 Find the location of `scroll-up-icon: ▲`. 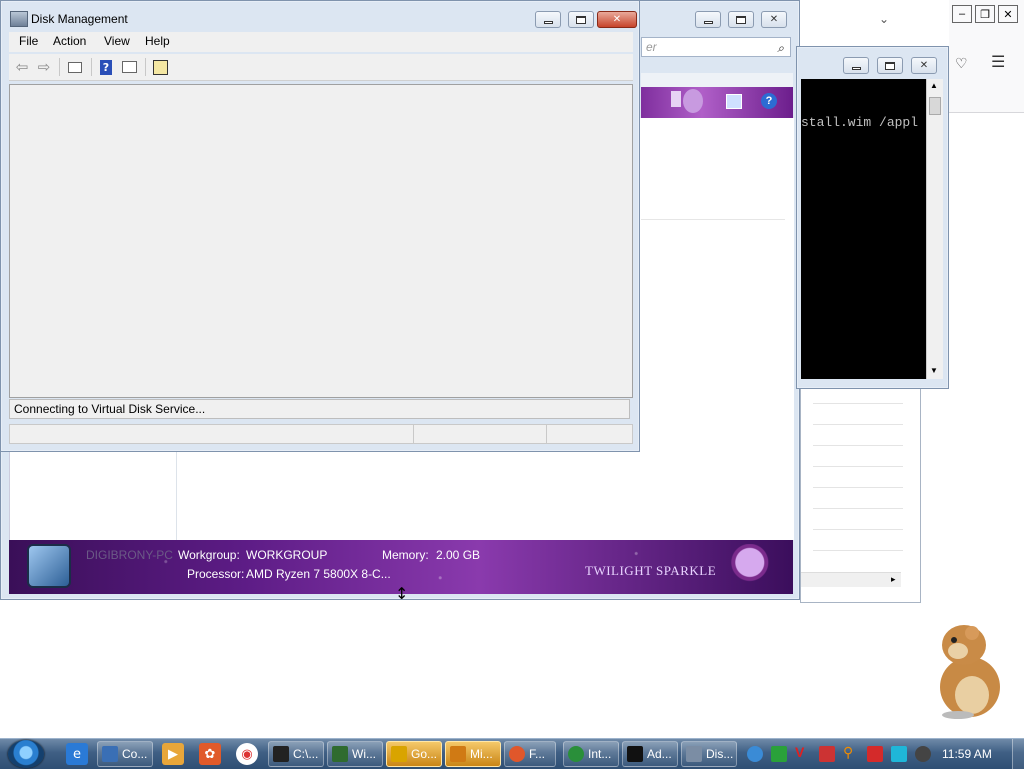

scroll-up-icon: ▲ is located at coordinates (934, 85).